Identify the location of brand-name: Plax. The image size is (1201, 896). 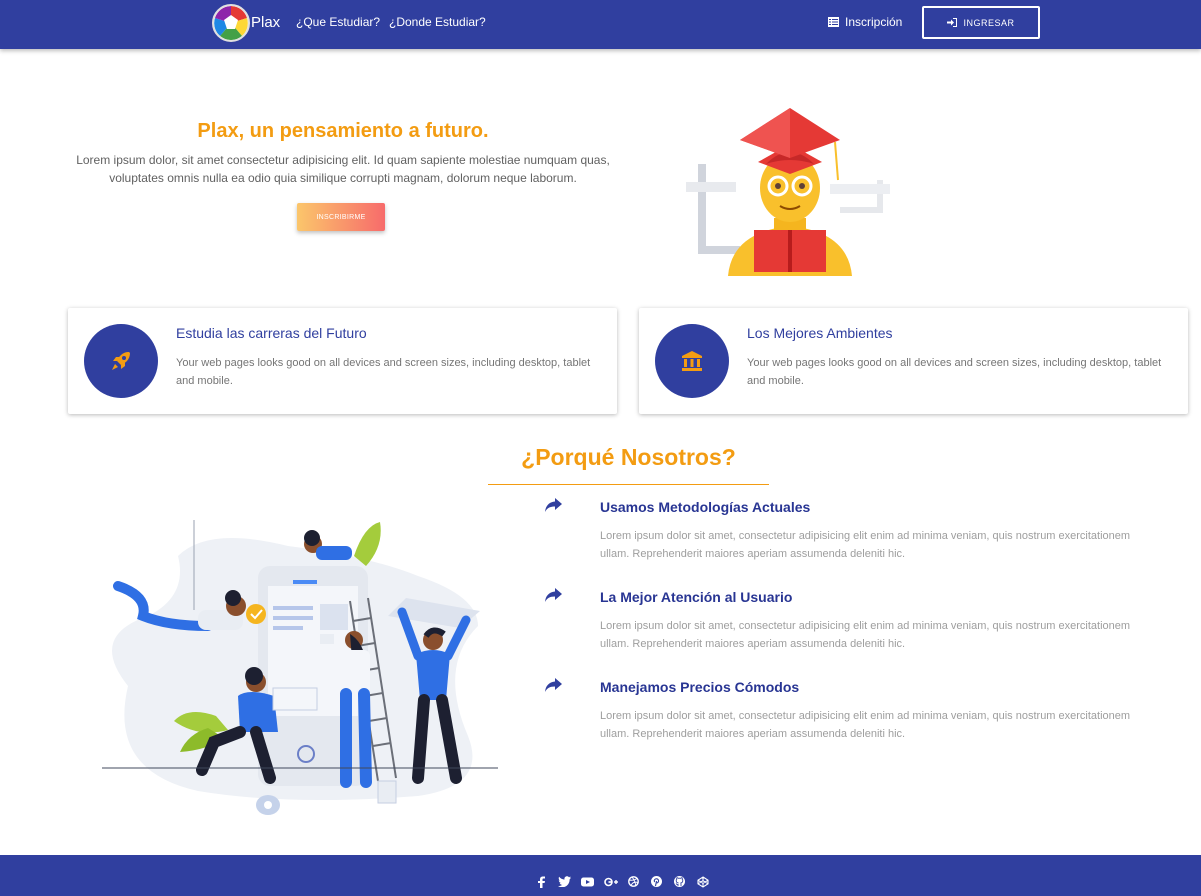
(265, 22).